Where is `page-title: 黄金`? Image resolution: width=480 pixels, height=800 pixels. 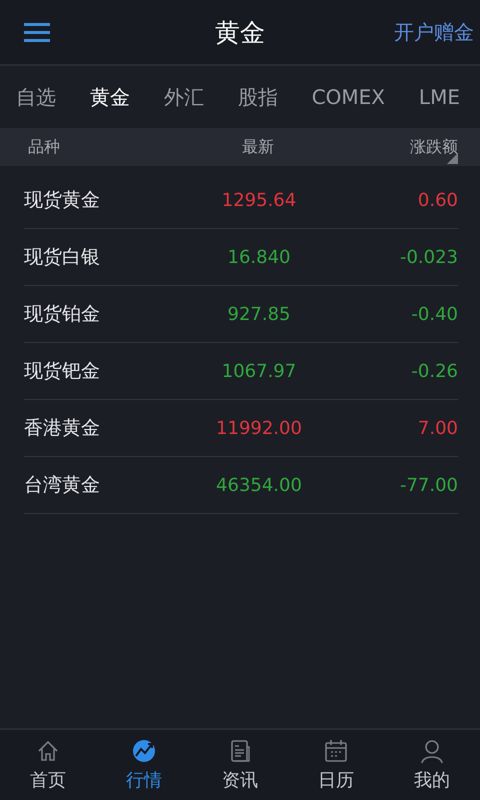
page-title: 黄金 is located at coordinates (240, 32).